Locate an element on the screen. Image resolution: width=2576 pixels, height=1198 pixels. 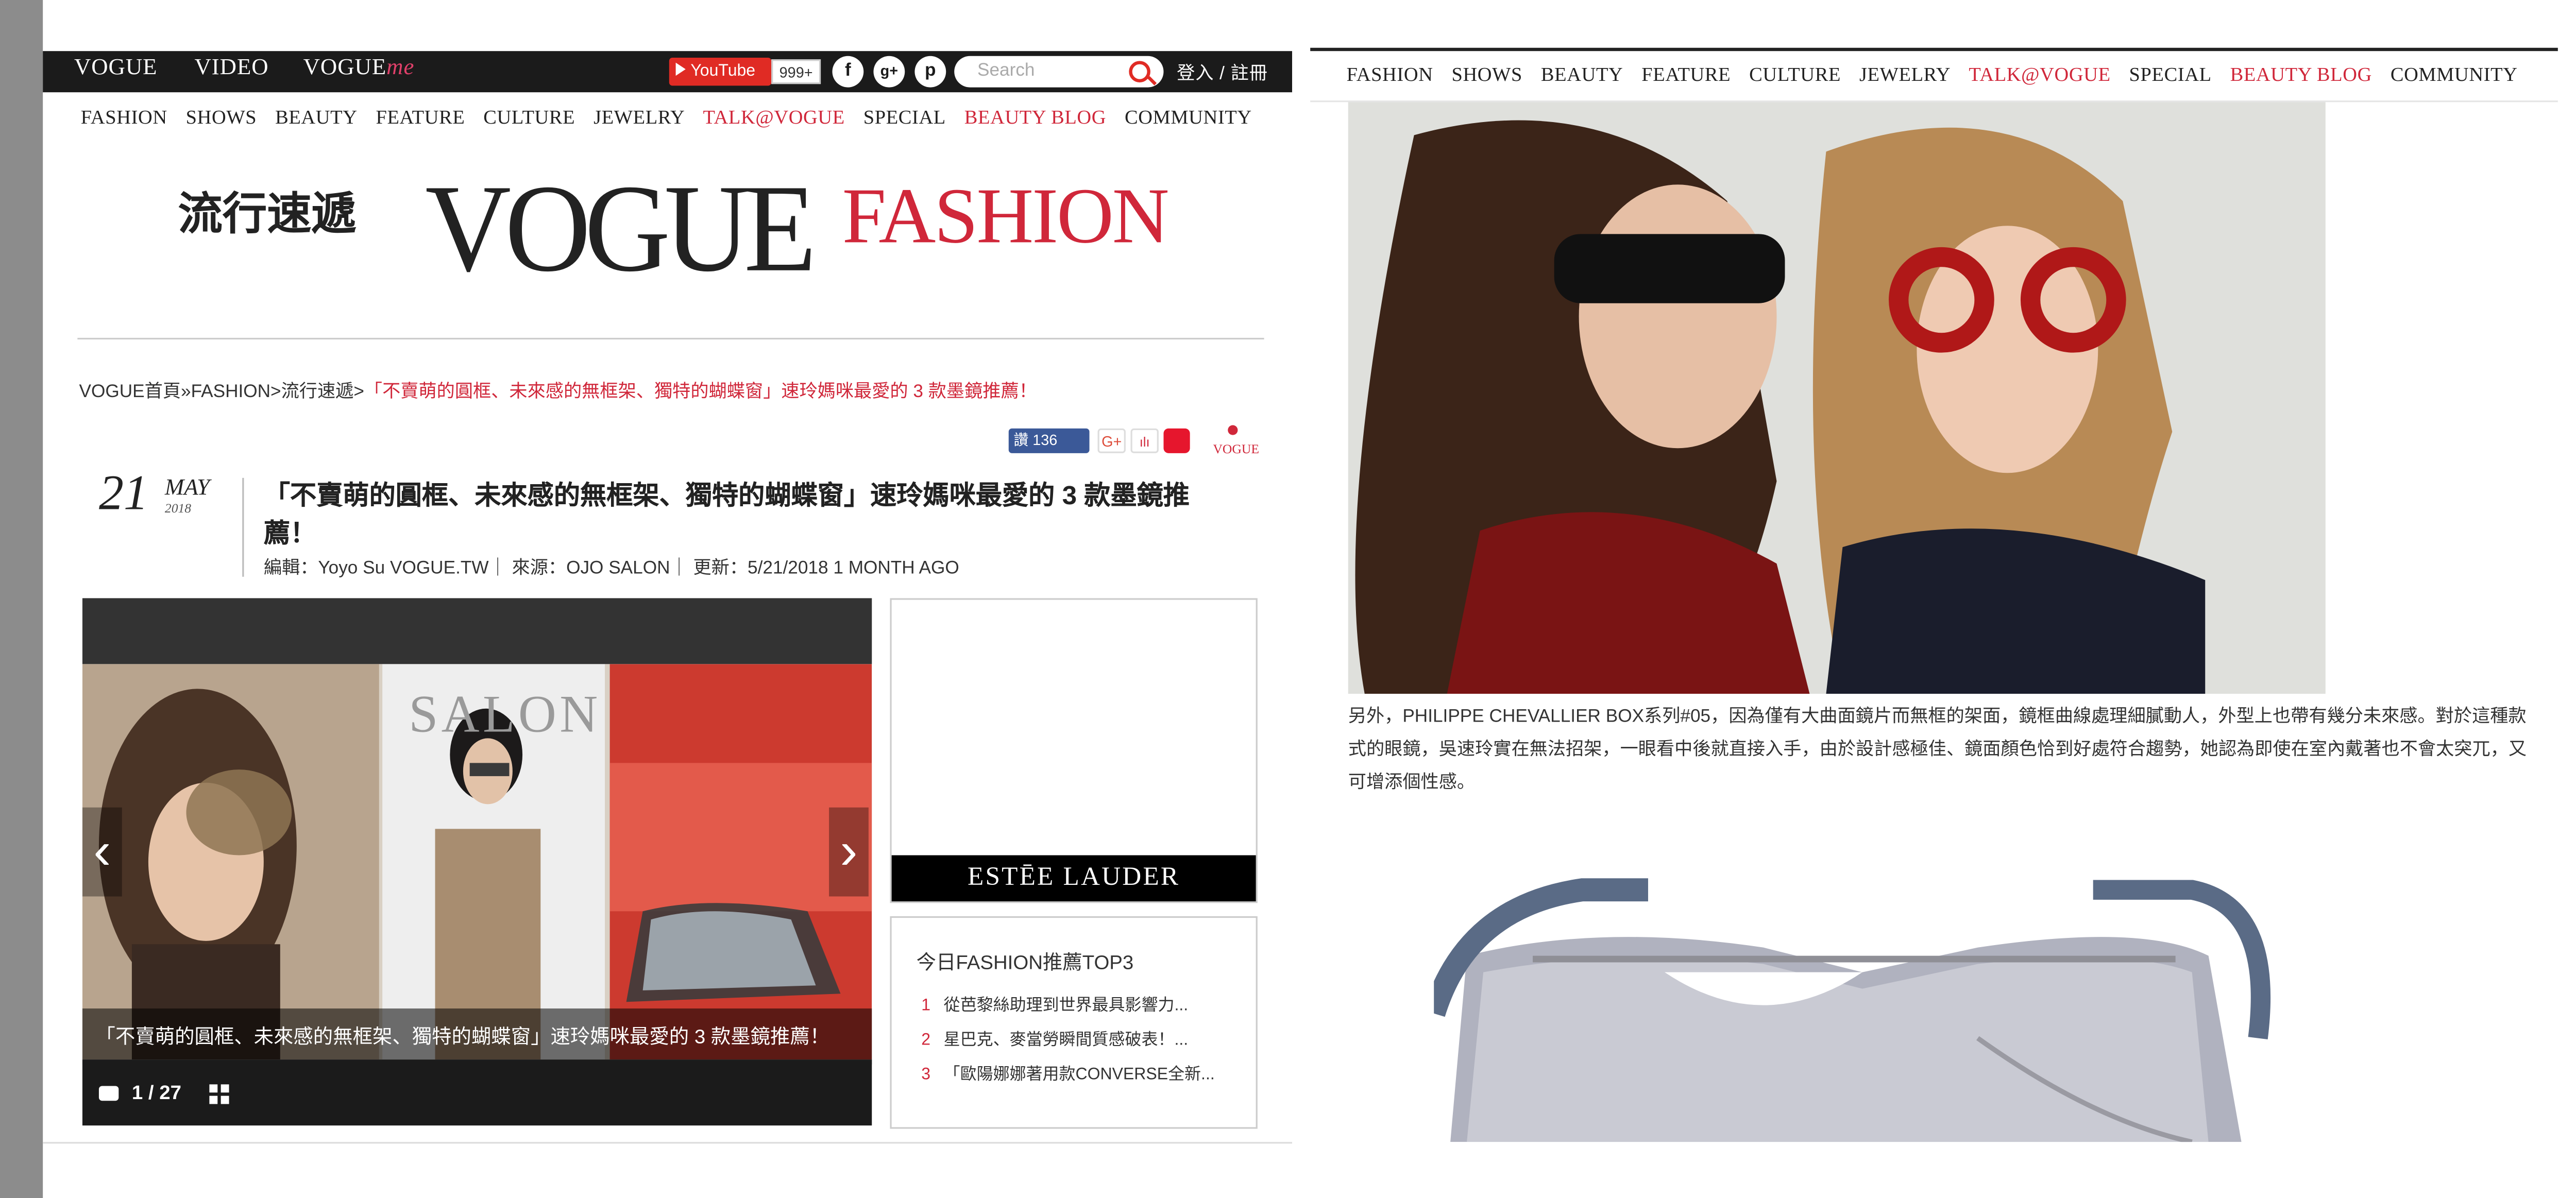
pin-icon is located at coordinates (1233, 430).